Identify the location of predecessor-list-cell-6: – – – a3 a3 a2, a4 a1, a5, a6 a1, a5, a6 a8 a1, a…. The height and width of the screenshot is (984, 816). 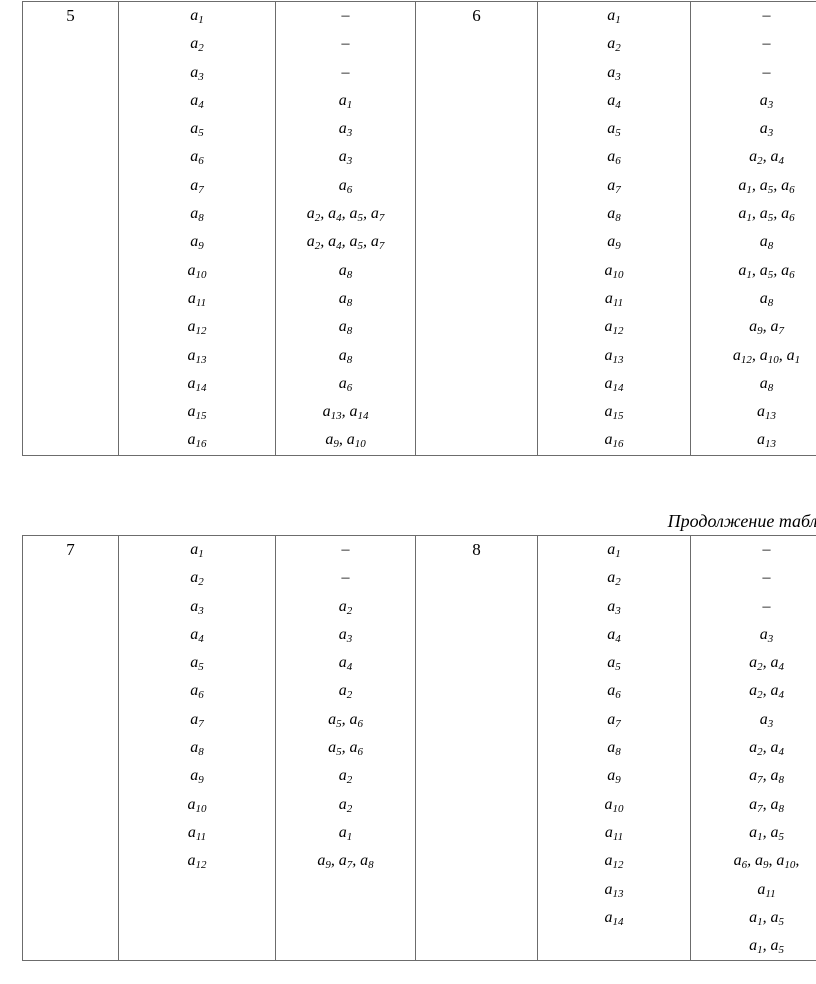
(753, 228).